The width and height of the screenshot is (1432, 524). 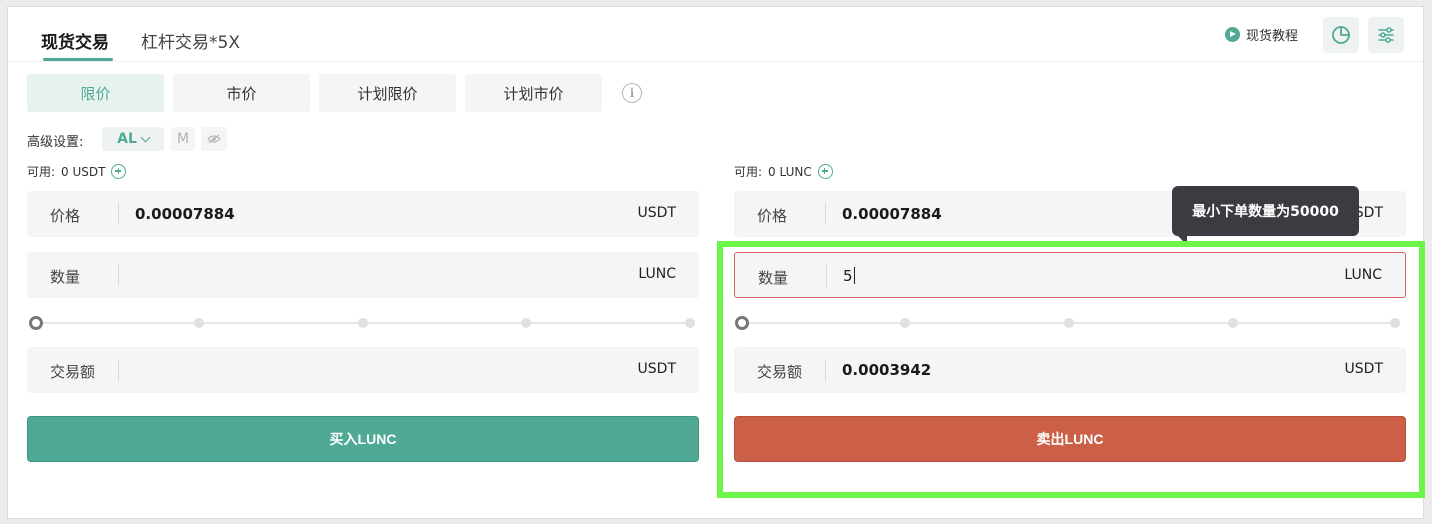 I want to click on sell-amount-input: 0.0003942, so click(x=886, y=370).